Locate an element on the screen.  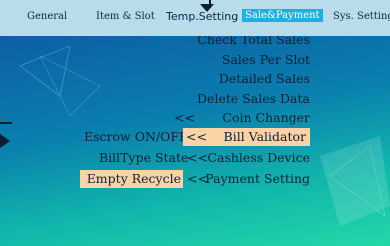
menu-payment-setting: Payment Setting is located at coordinates (257, 178).